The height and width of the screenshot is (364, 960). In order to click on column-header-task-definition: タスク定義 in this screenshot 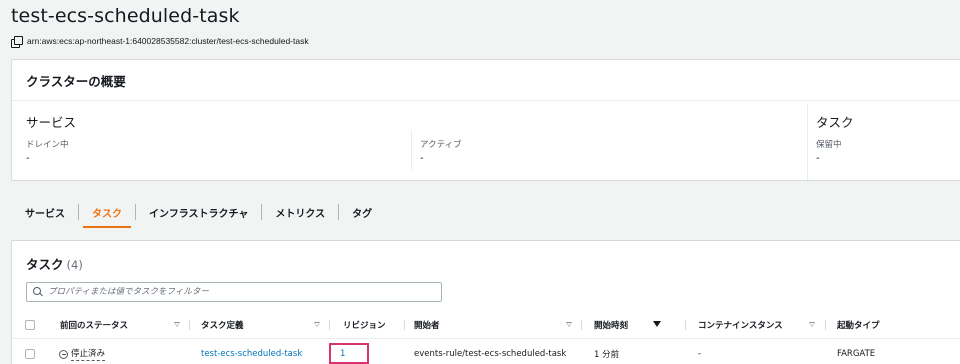, I will do `click(222, 325)`.